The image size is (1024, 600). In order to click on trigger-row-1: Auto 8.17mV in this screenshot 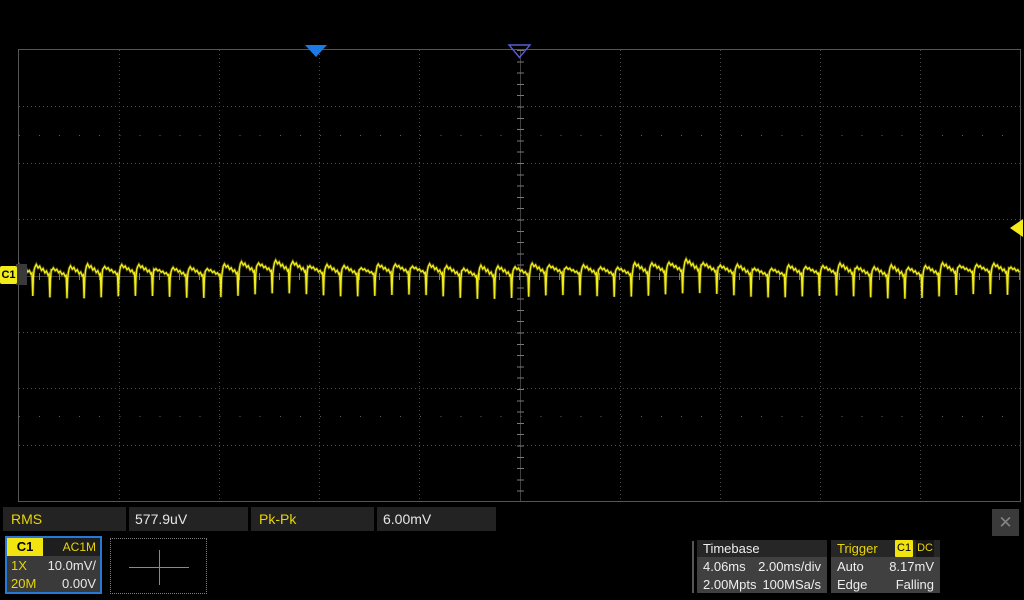, I will do `click(885, 566)`.